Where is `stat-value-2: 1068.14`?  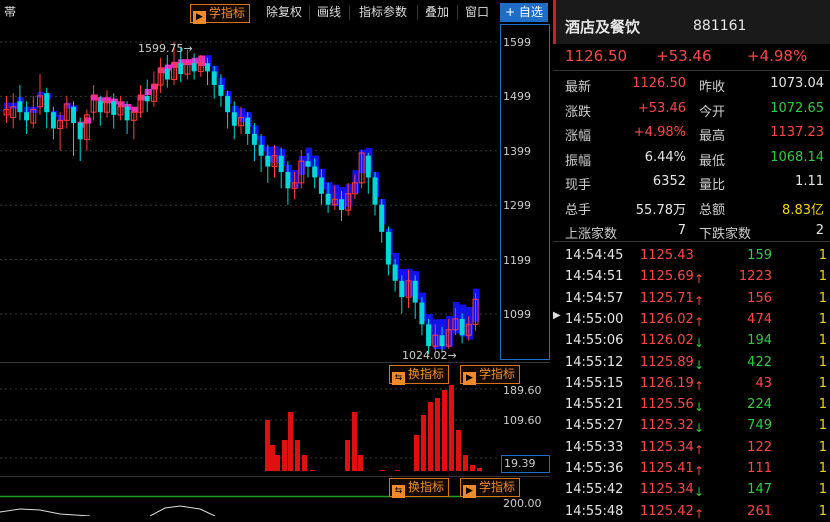
stat-value-2: 1068.14 is located at coordinates (797, 157).